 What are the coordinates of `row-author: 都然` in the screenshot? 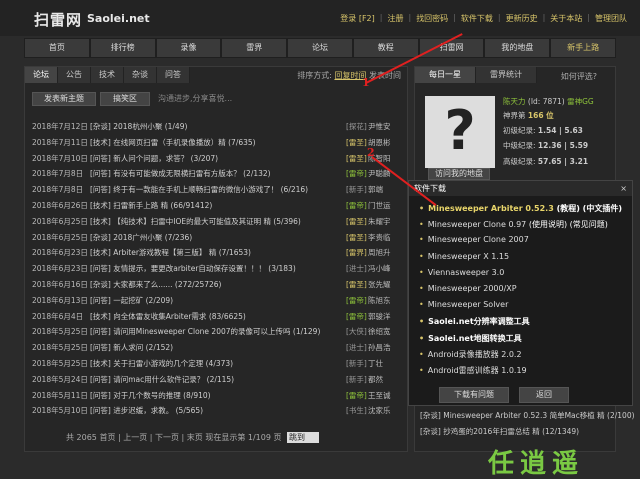 It's located at (375, 380).